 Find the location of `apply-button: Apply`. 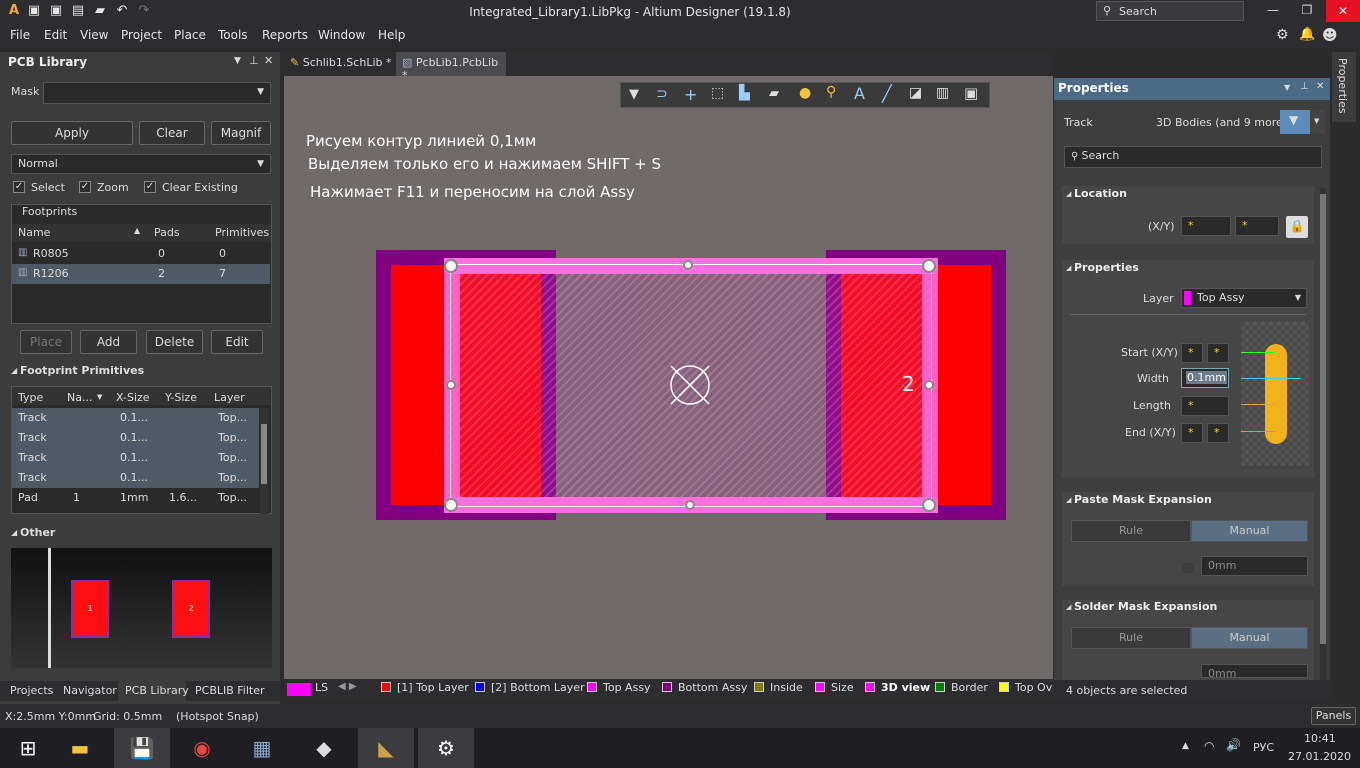

apply-button: Apply is located at coordinates (72, 133).